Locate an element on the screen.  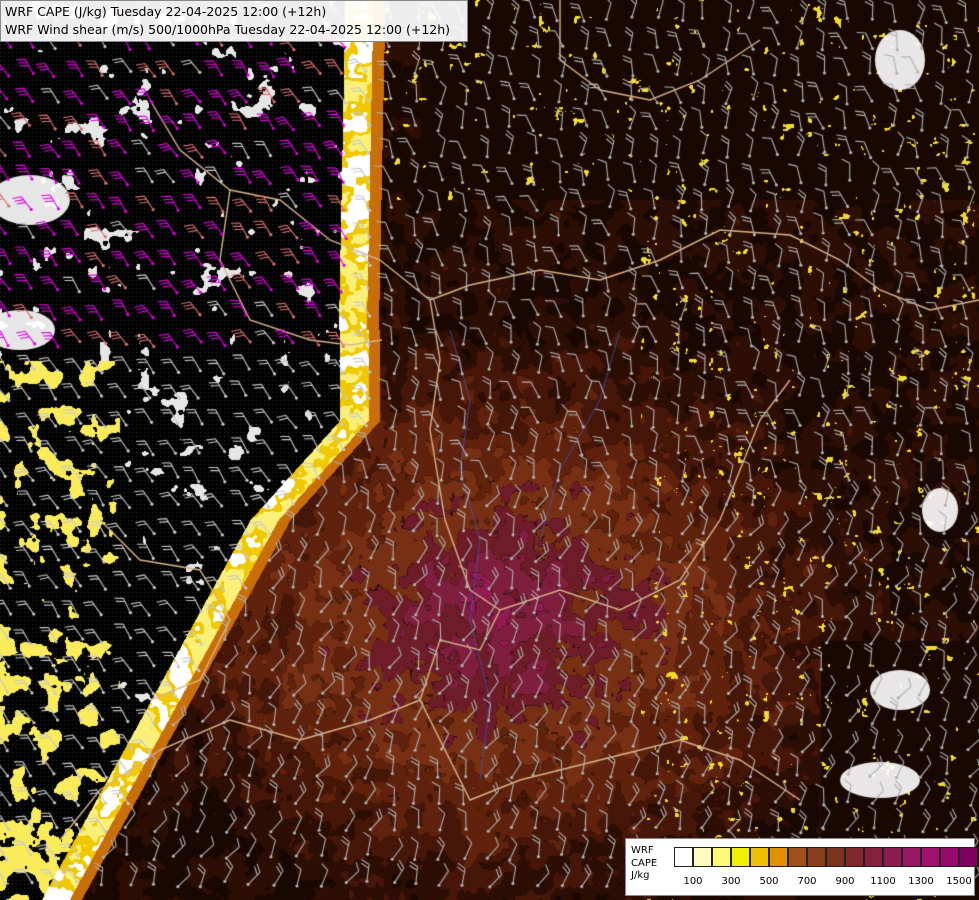
legend-labels: WRF CAPE J/kg is located at coordinates (644, 864).